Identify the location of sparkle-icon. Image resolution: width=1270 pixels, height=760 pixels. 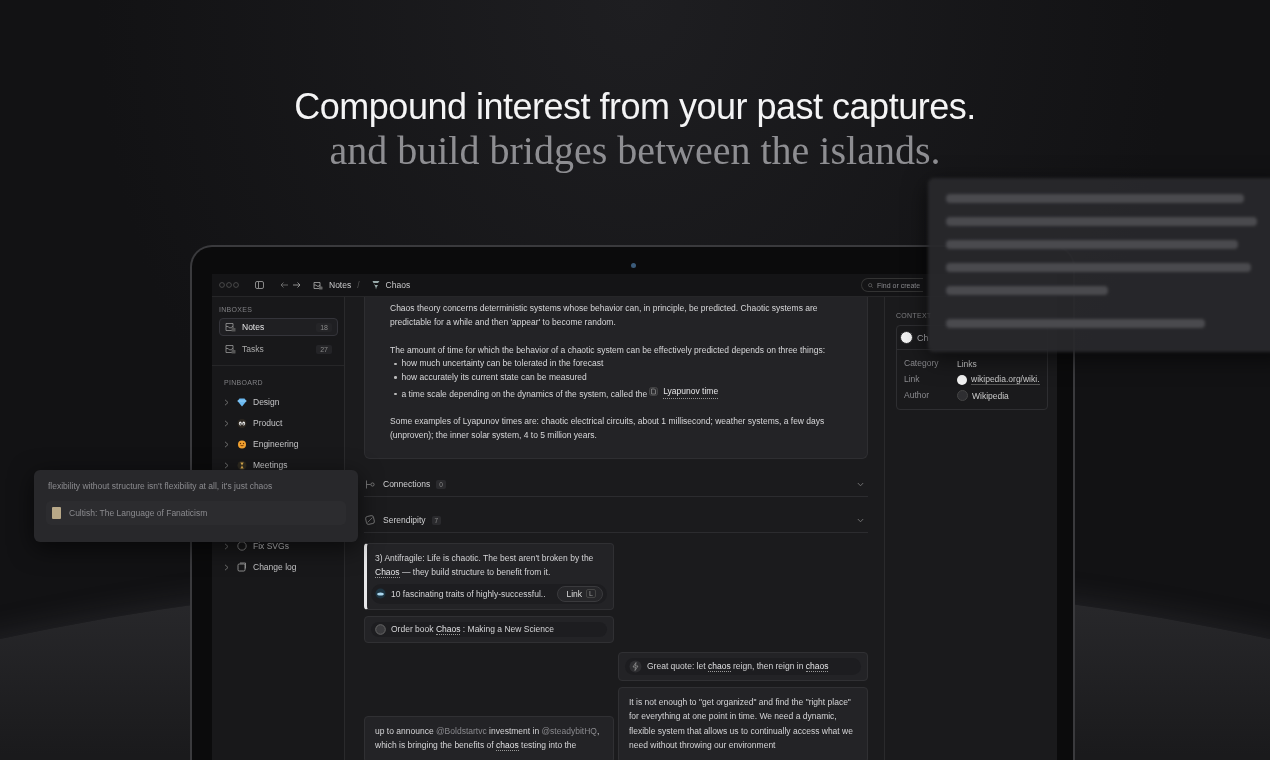
(635, 666).